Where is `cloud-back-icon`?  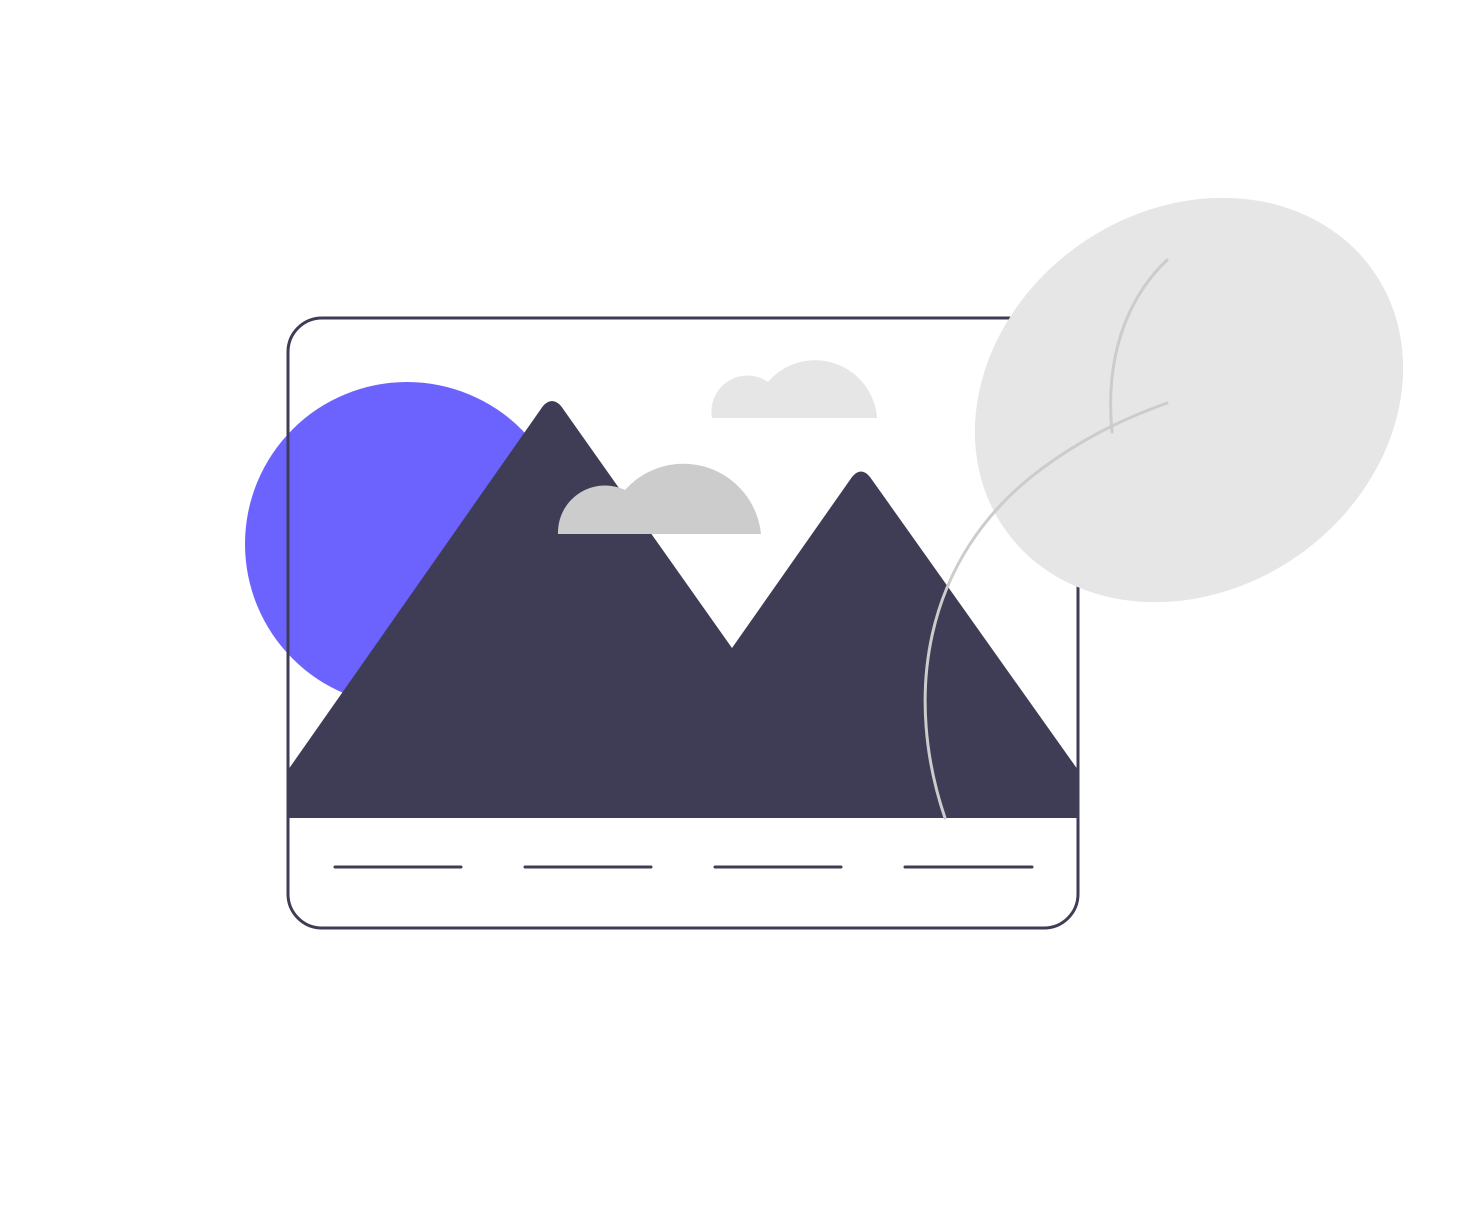
cloud-back-icon is located at coordinates (794, 389).